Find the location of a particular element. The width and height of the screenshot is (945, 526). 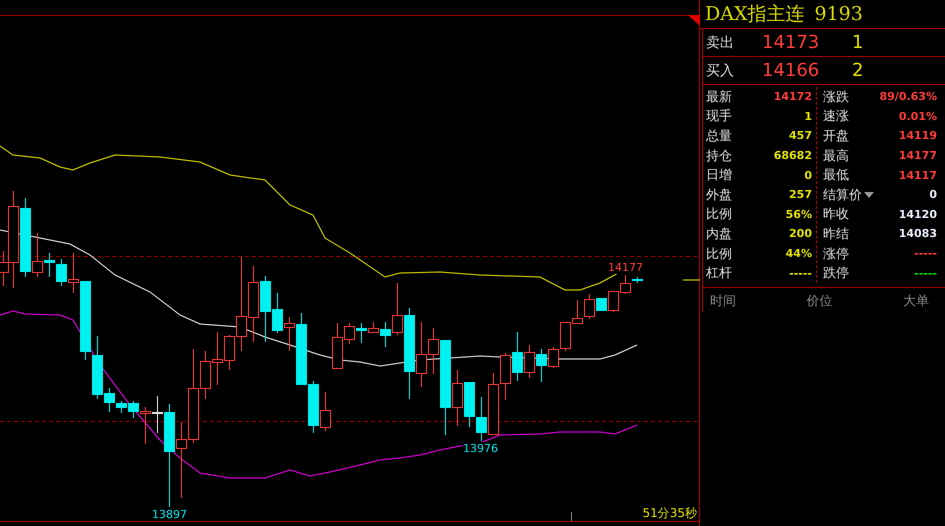

stat-value: 200 is located at coordinates (800, 233).